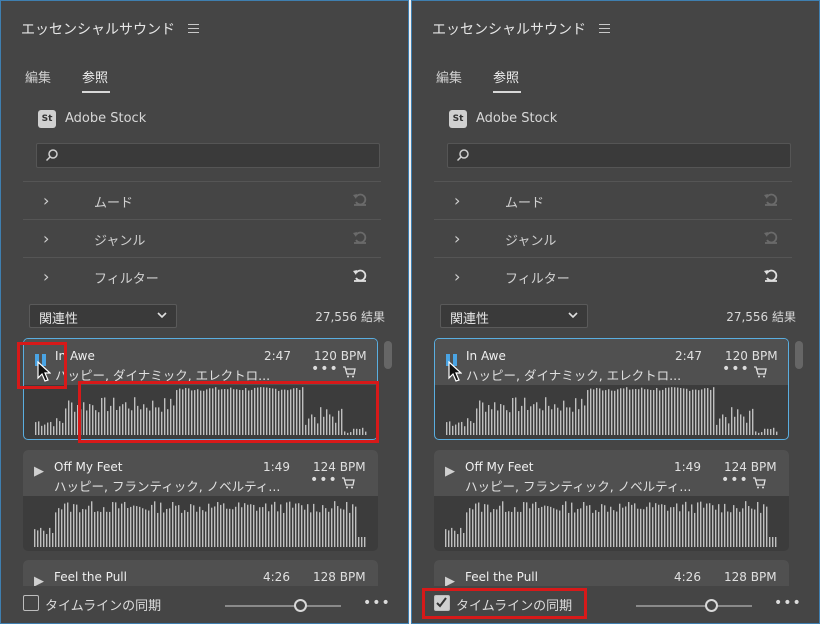 Image resolution: width=820 pixels, height=624 pixels. I want to click on highlight-box, so click(504, 603).